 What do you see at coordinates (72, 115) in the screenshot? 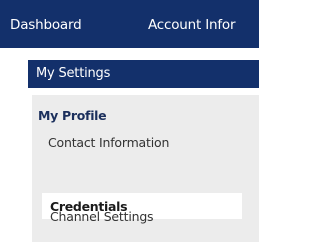
I see `profile-section-heading: My Profile` at bounding box center [72, 115].